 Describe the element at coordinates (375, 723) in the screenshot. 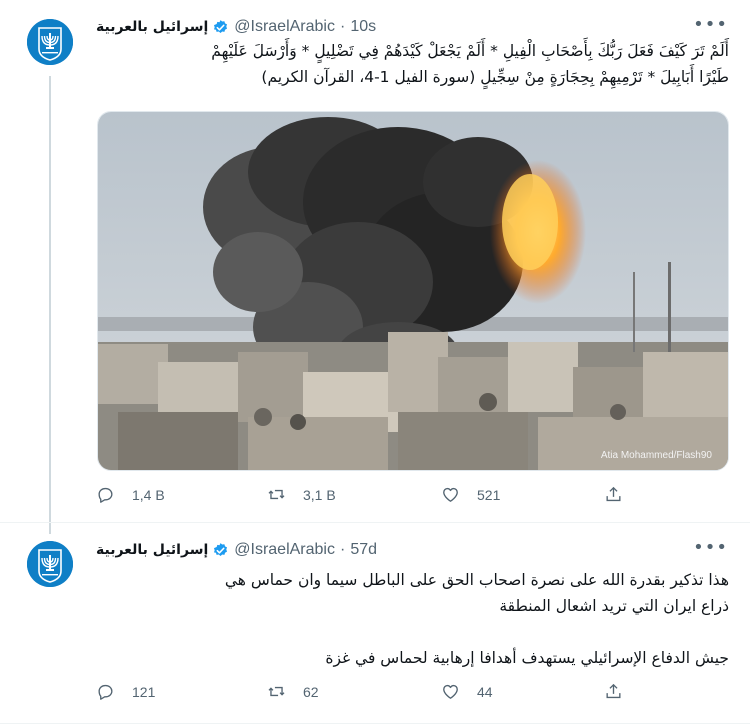

I see `bottom-divider` at that location.